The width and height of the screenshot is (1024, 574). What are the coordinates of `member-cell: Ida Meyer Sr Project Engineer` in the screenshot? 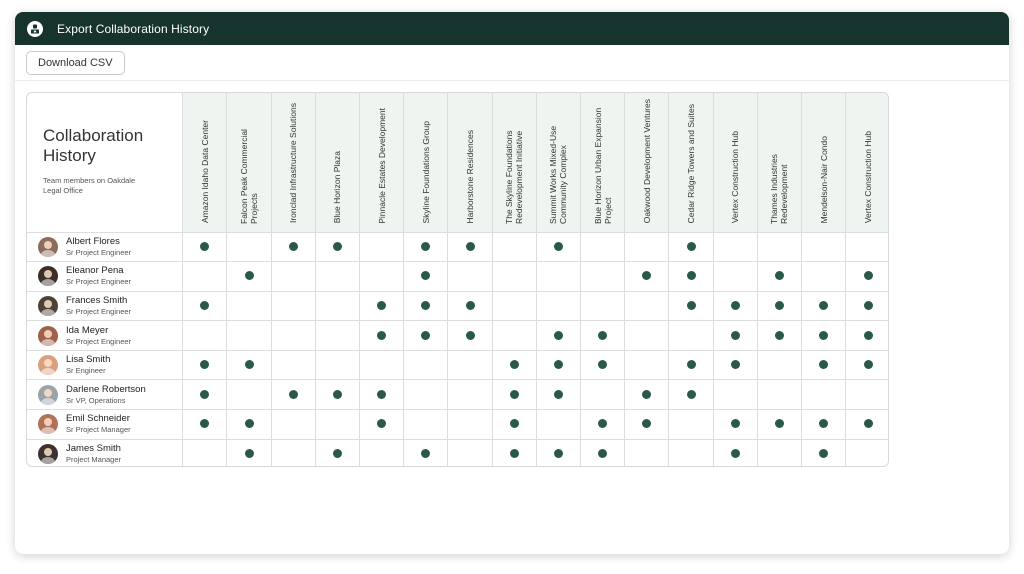 It's located at (105, 335).